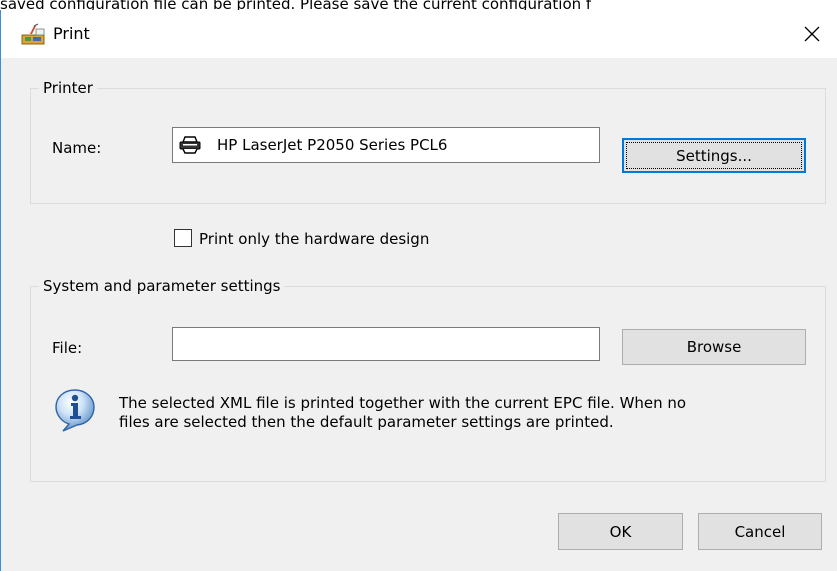 Image resolution: width=837 pixels, height=571 pixels. What do you see at coordinates (68, 88) in the screenshot?
I see `printer-group-label: Printer` at bounding box center [68, 88].